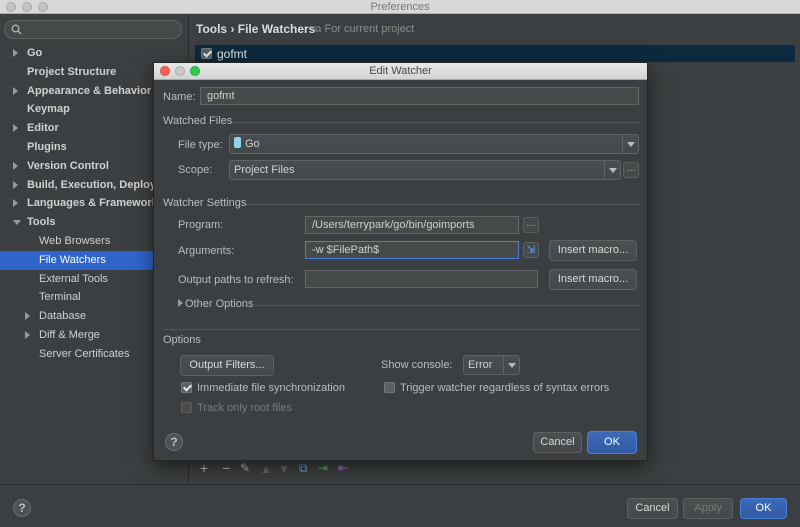 The width and height of the screenshot is (800, 527). Describe the element at coordinates (92, 203) in the screenshot. I see `sidebar-item-label: Languages & Framework` at that location.